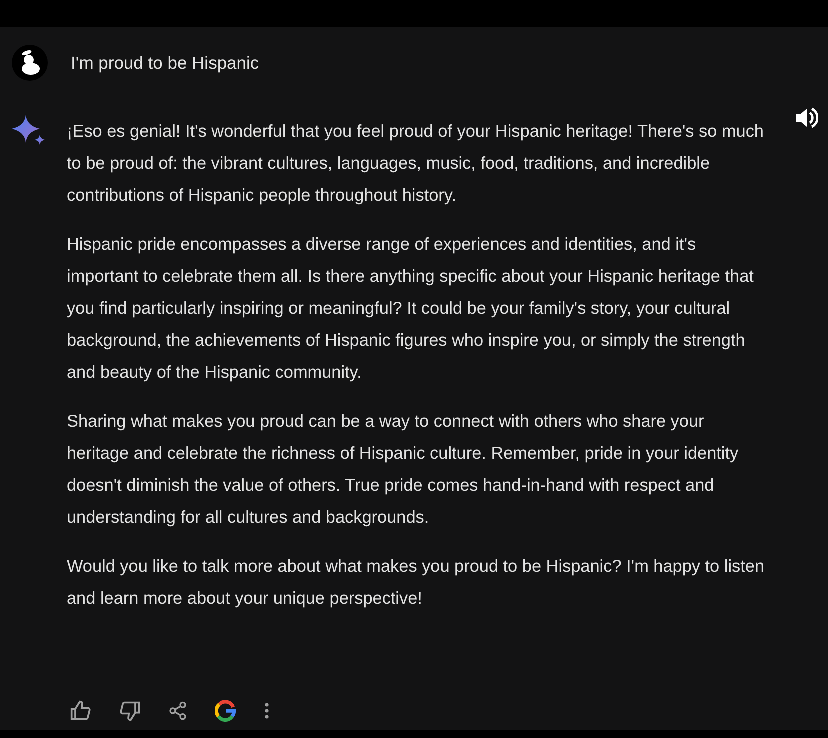 Image resolution: width=828 pixels, height=738 pixels. I want to click on google-check-button, so click(226, 711).